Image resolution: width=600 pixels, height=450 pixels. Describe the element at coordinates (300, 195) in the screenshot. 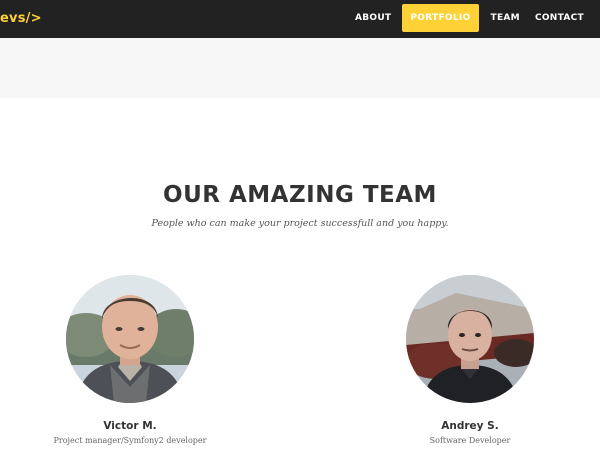

I see `section-title: OUR AMAZING TEAM` at that location.